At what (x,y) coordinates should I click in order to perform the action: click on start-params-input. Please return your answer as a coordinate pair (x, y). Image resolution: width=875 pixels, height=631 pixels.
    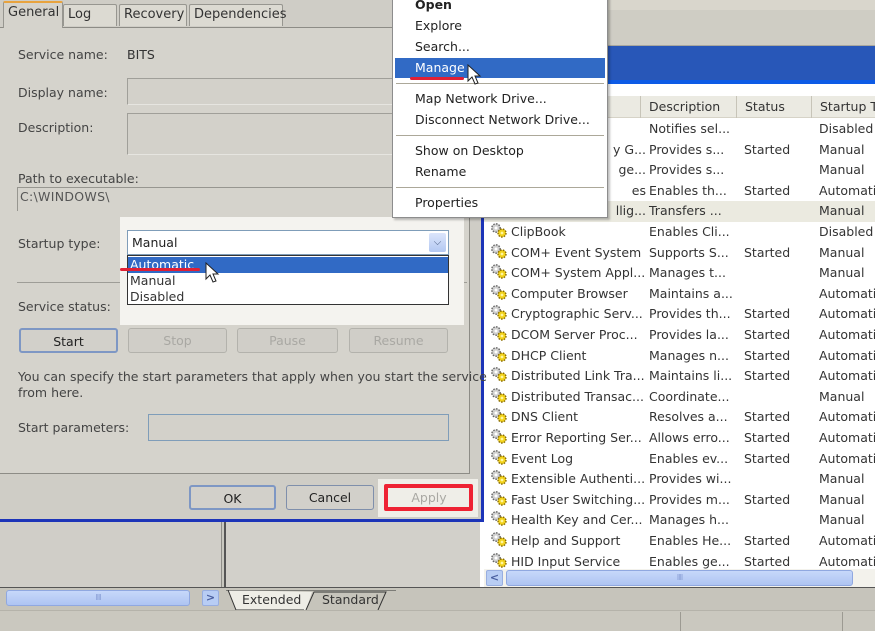
    Looking at the image, I should click on (298, 427).